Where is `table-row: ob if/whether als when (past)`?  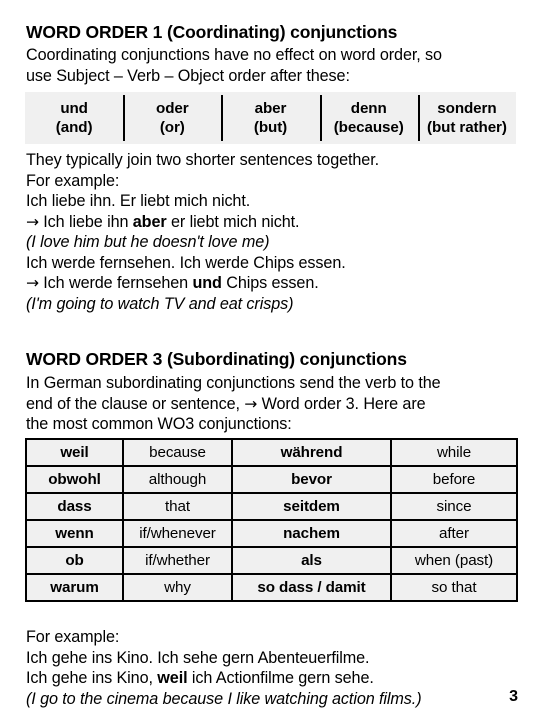
table-row: ob if/whether als when (past) is located at coordinates (271, 560).